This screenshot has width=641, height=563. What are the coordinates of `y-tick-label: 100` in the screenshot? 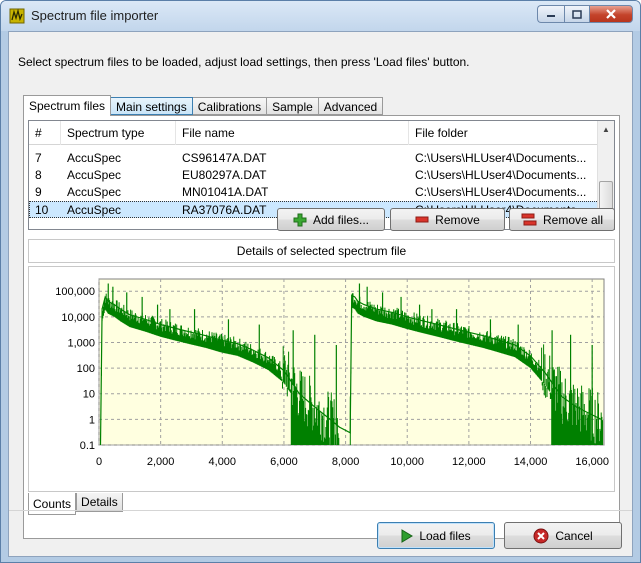 It's located at (86, 369).